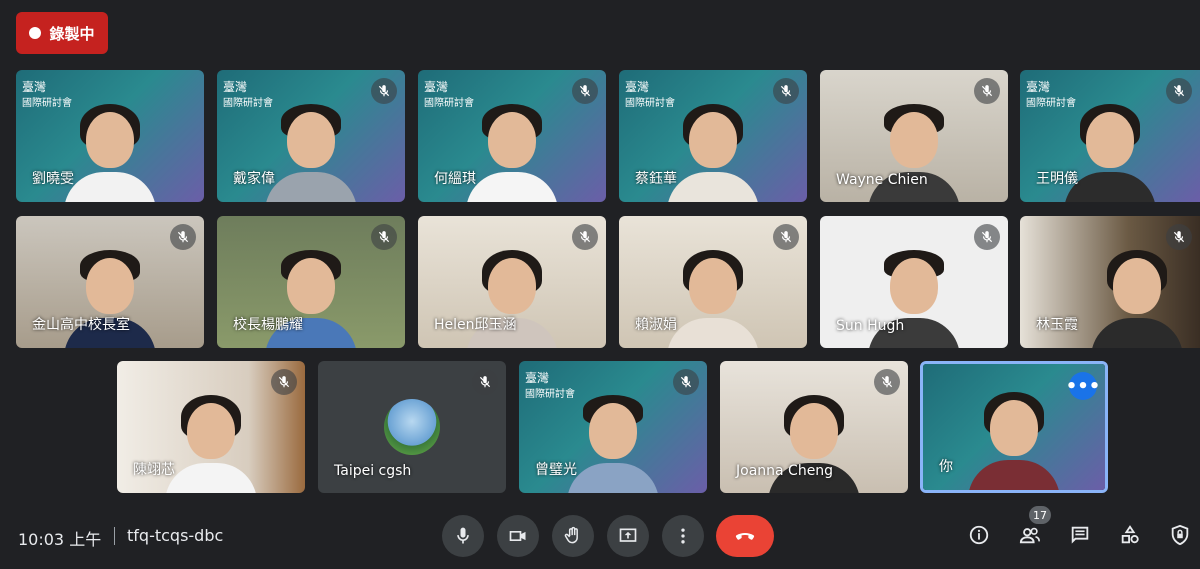 This screenshot has height=569, width=1200. Describe the element at coordinates (455, 179) in the screenshot. I see `participant-name: 何縕琪` at that location.